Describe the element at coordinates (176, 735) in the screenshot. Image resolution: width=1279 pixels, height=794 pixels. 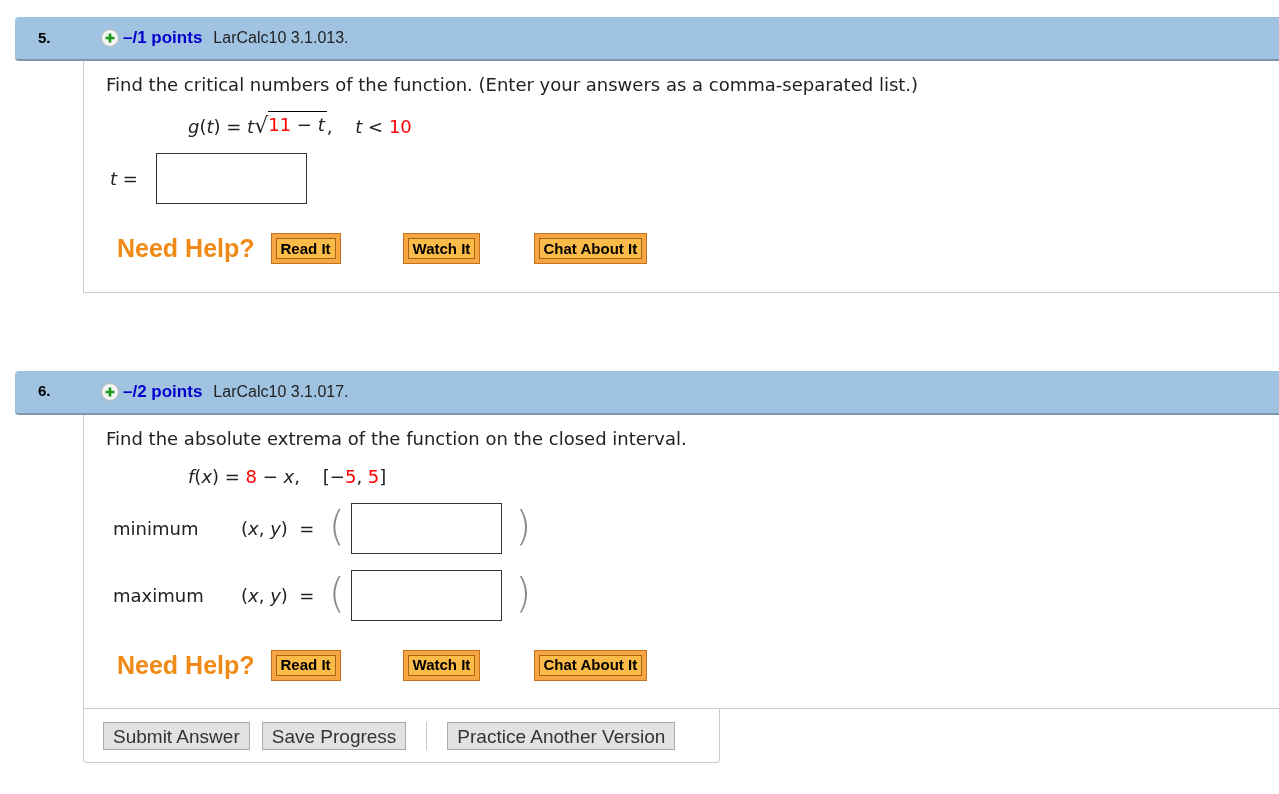
I see `form-button: Submit Answer` at that location.